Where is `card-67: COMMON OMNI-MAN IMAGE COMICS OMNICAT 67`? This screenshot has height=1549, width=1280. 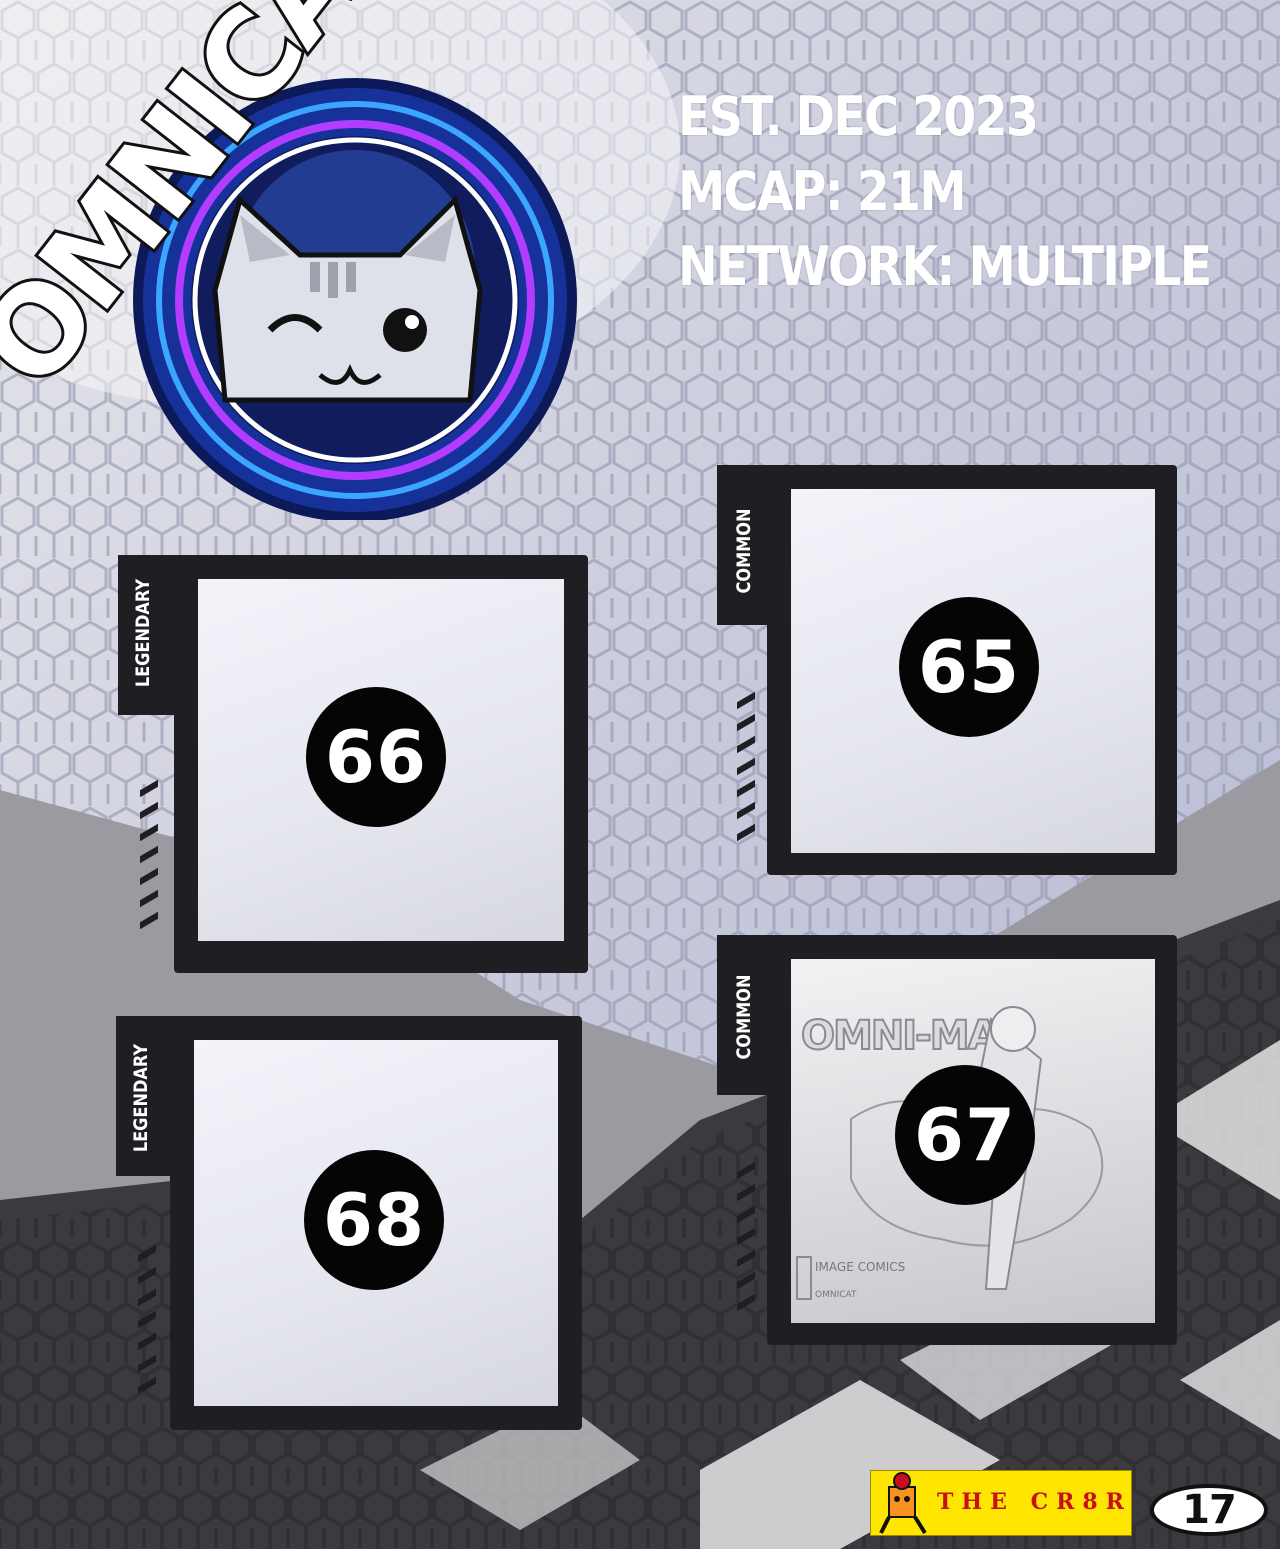
card-67: COMMON OMNI-MAN IMAGE COMICS OMNICAT 67 is located at coordinates (947, 1140).